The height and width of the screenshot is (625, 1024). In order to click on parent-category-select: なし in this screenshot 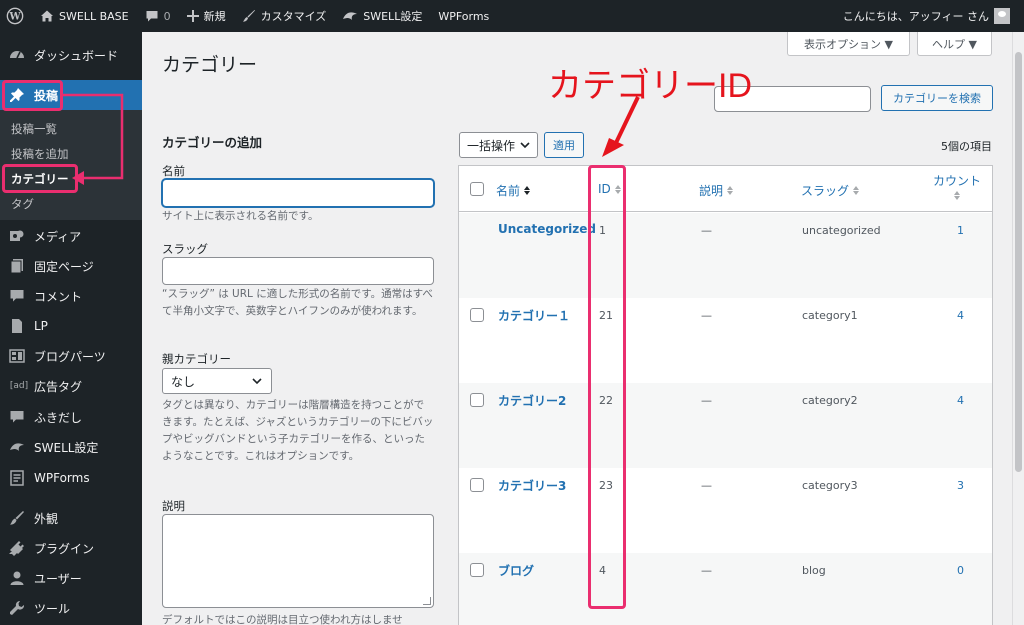, I will do `click(217, 381)`.